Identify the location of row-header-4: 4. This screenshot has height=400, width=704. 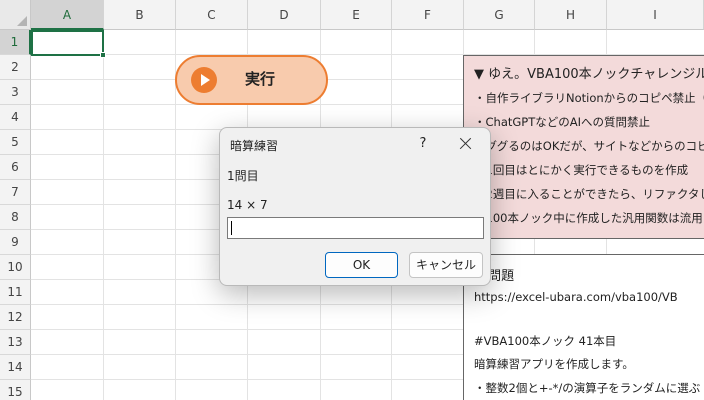
(15, 117).